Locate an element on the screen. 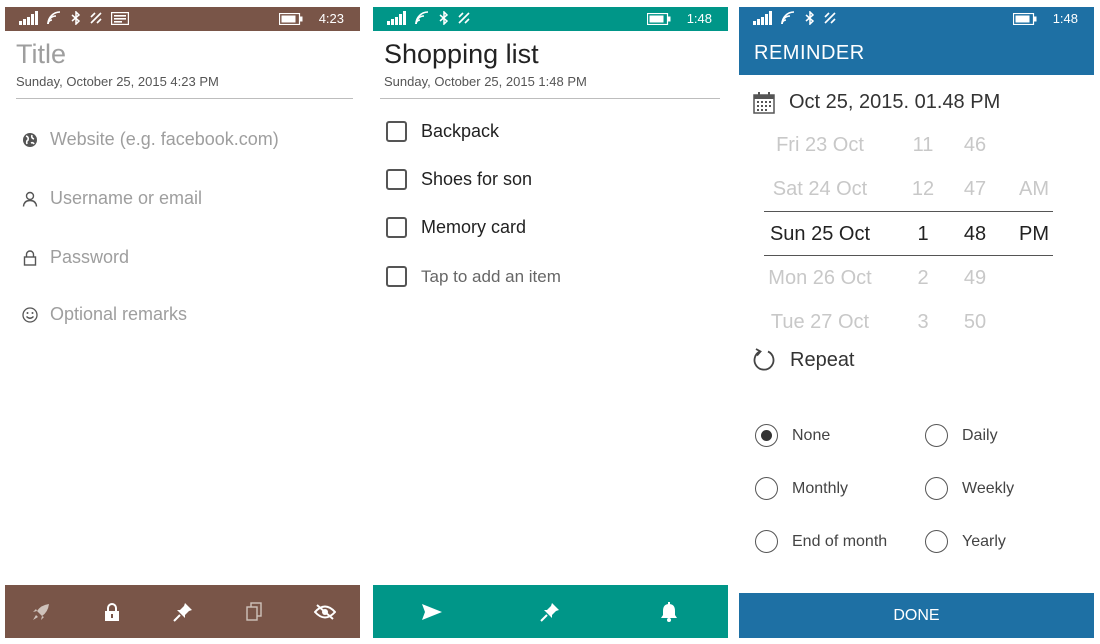 The width and height of the screenshot is (1100, 644). datetime-text: Oct 25, 2015. 01.48 PM is located at coordinates (895, 102).